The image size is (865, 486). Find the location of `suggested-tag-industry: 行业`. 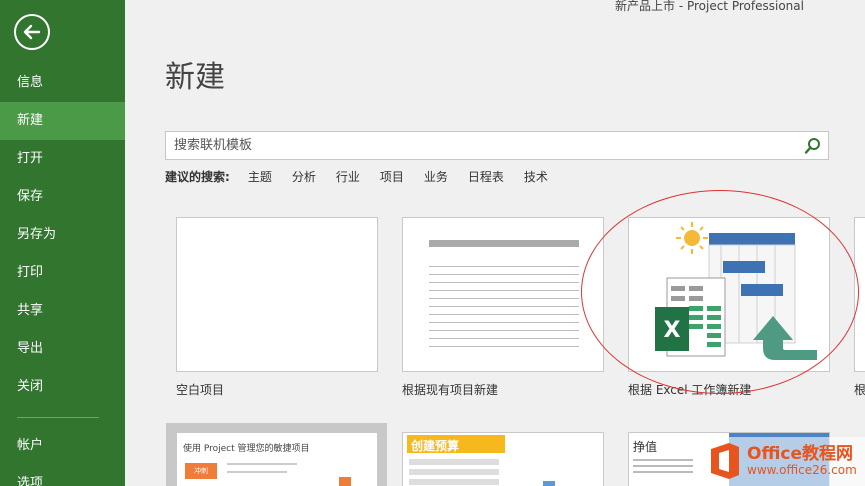

suggested-tag-industry: 行业 is located at coordinates (348, 176).